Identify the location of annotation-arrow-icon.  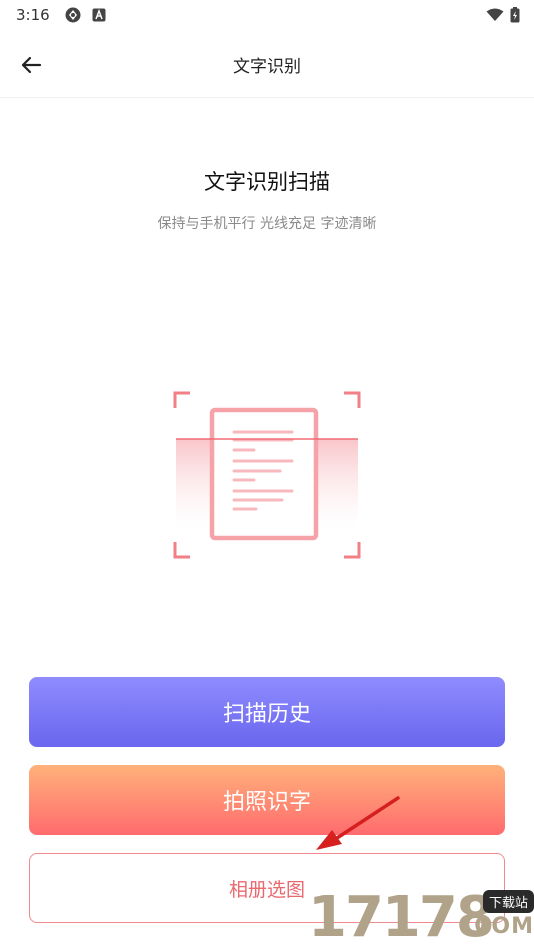
(358, 823).